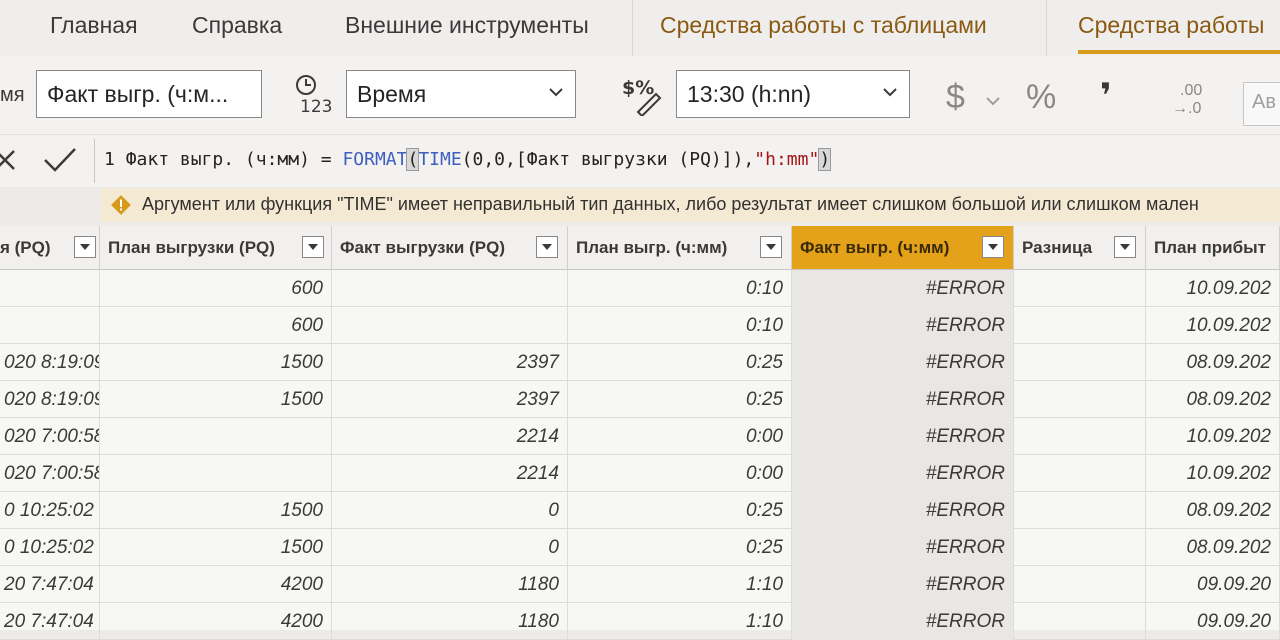 This screenshot has height=640, width=1280. What do you see at coordinates (1041, 97) in the screenshot?
I see `percent-button: %` at bounding box center [1041, 97].